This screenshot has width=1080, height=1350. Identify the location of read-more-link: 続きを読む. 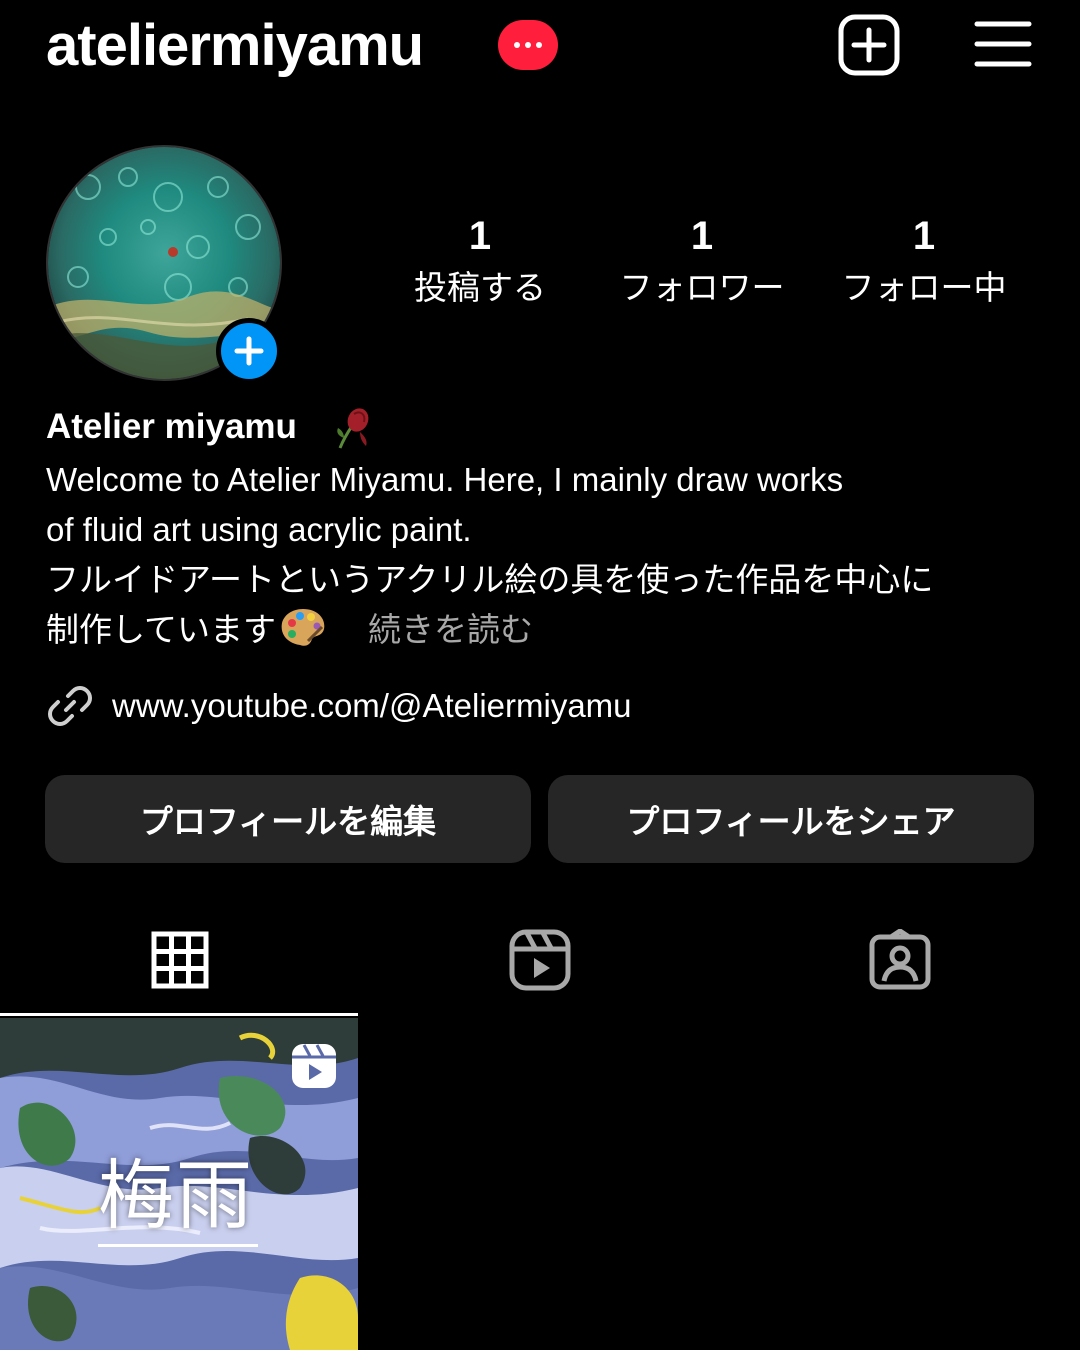
(450, 629).